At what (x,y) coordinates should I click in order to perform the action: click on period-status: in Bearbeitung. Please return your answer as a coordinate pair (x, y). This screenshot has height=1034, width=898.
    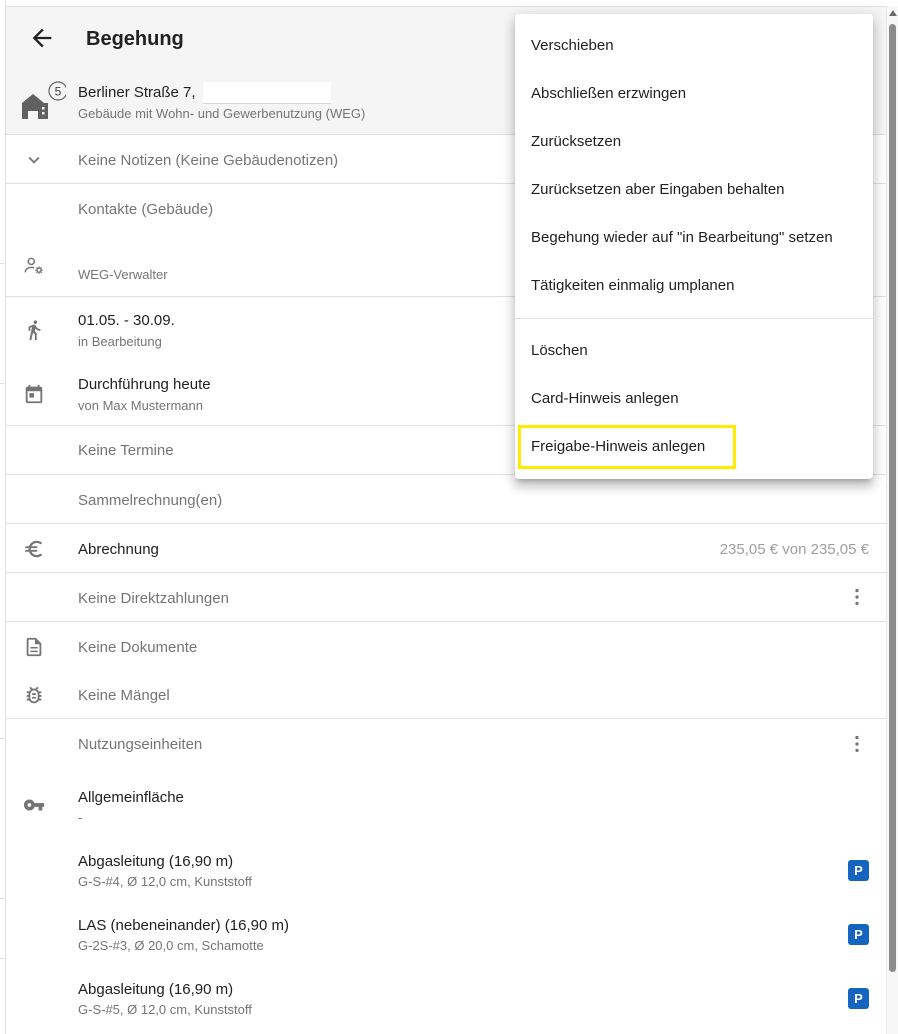
    Looking at the image, I should click on (120, 341).